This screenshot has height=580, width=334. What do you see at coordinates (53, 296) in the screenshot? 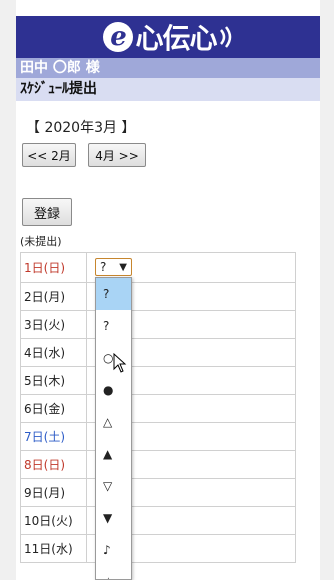
I see `date-cell: 2日(月)` at bounding box center [53, 296].